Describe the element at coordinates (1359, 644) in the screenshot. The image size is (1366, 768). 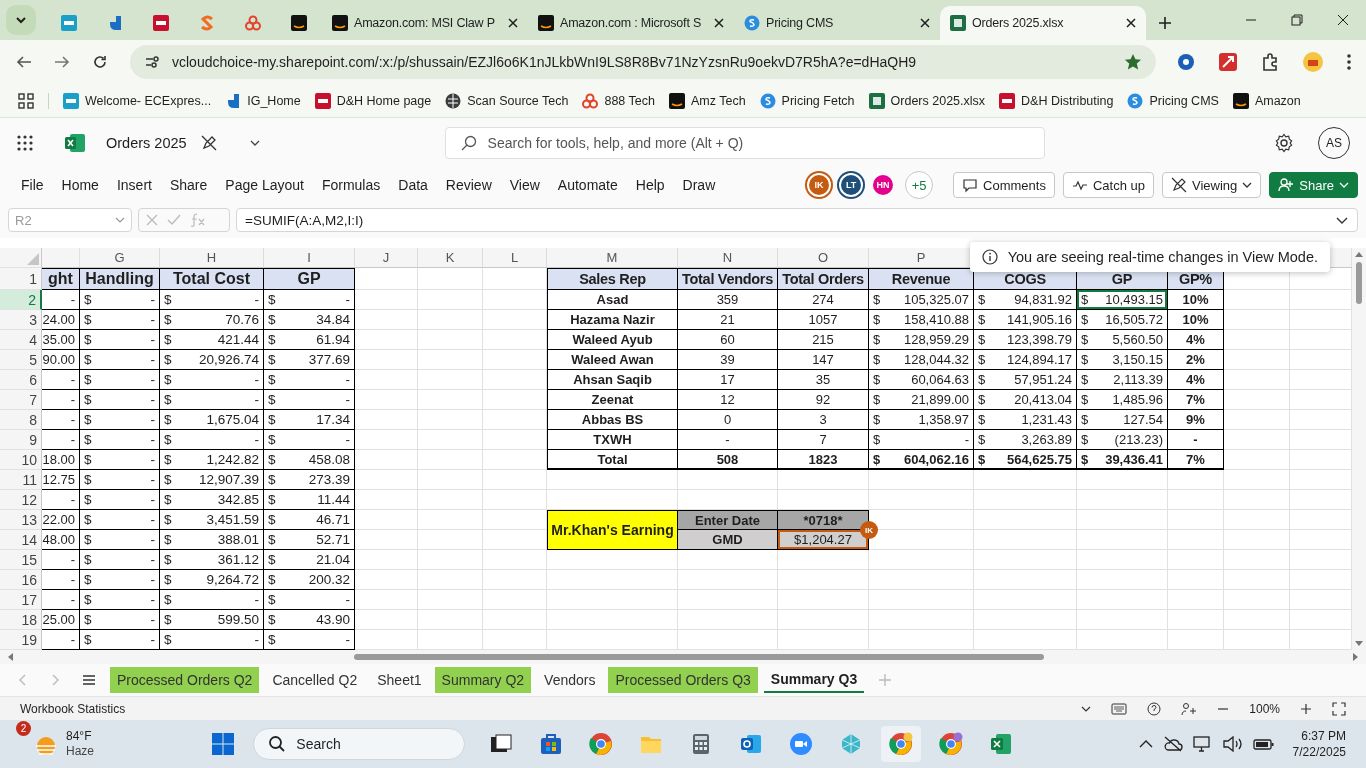
I see `scroll-down-icon` at that location.